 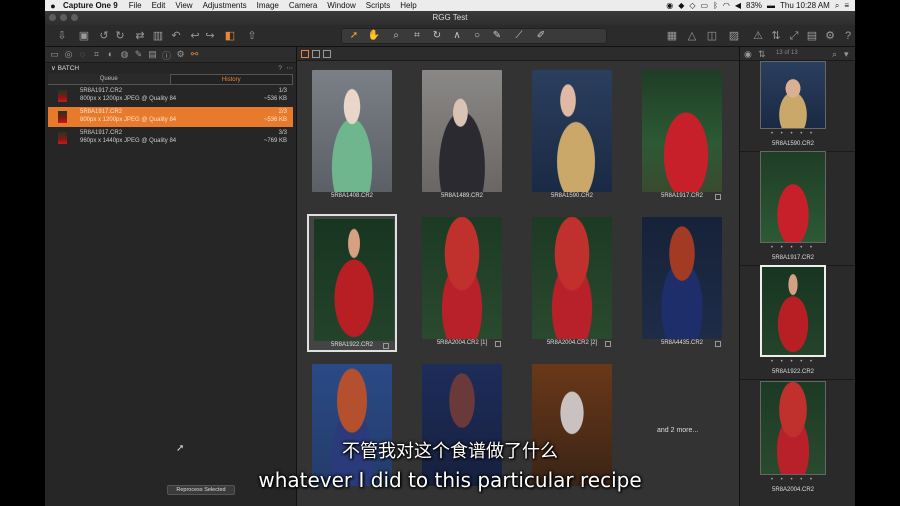 I want to click on details-tab-icon: ▤, so click(x=152, y=54).